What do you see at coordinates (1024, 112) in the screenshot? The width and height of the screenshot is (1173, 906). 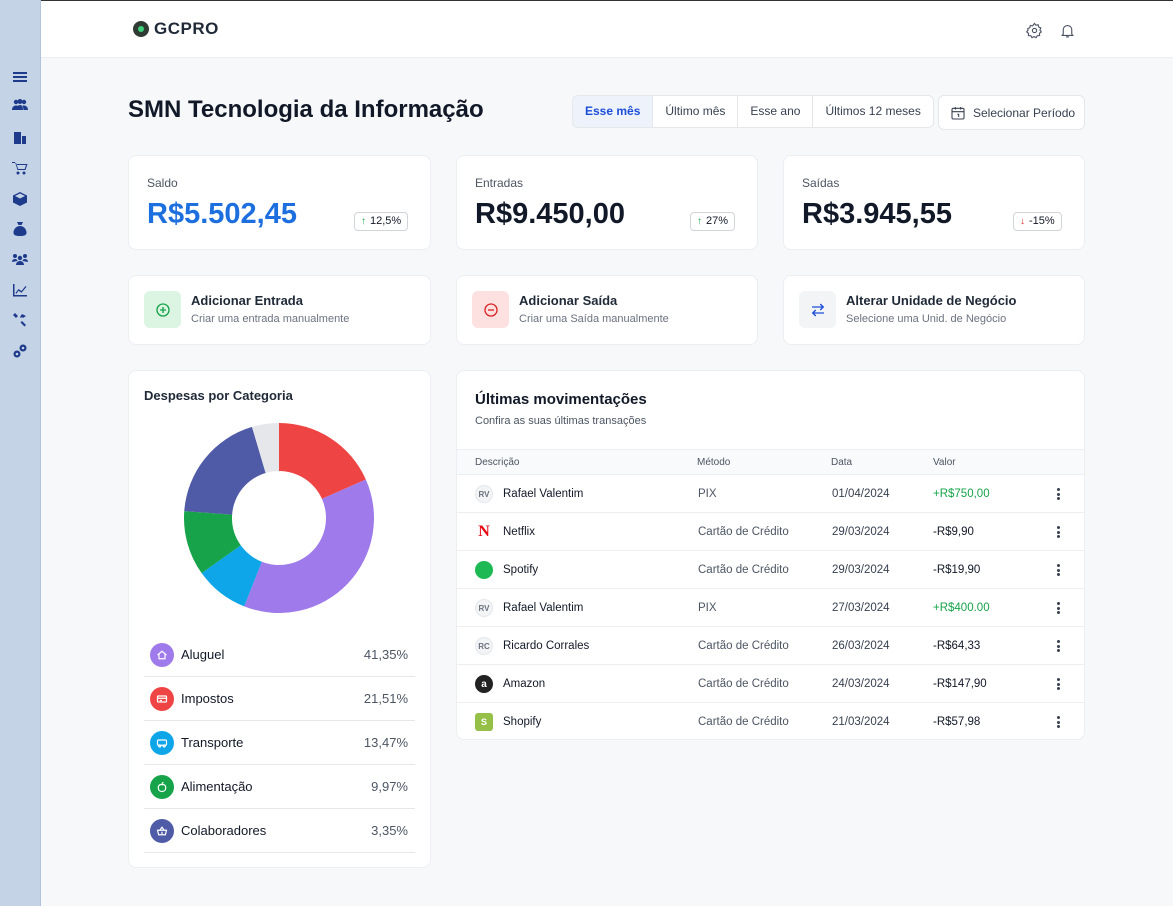 I see `select-period-label: Selecionar Período` at bounding box center [1024, 112].